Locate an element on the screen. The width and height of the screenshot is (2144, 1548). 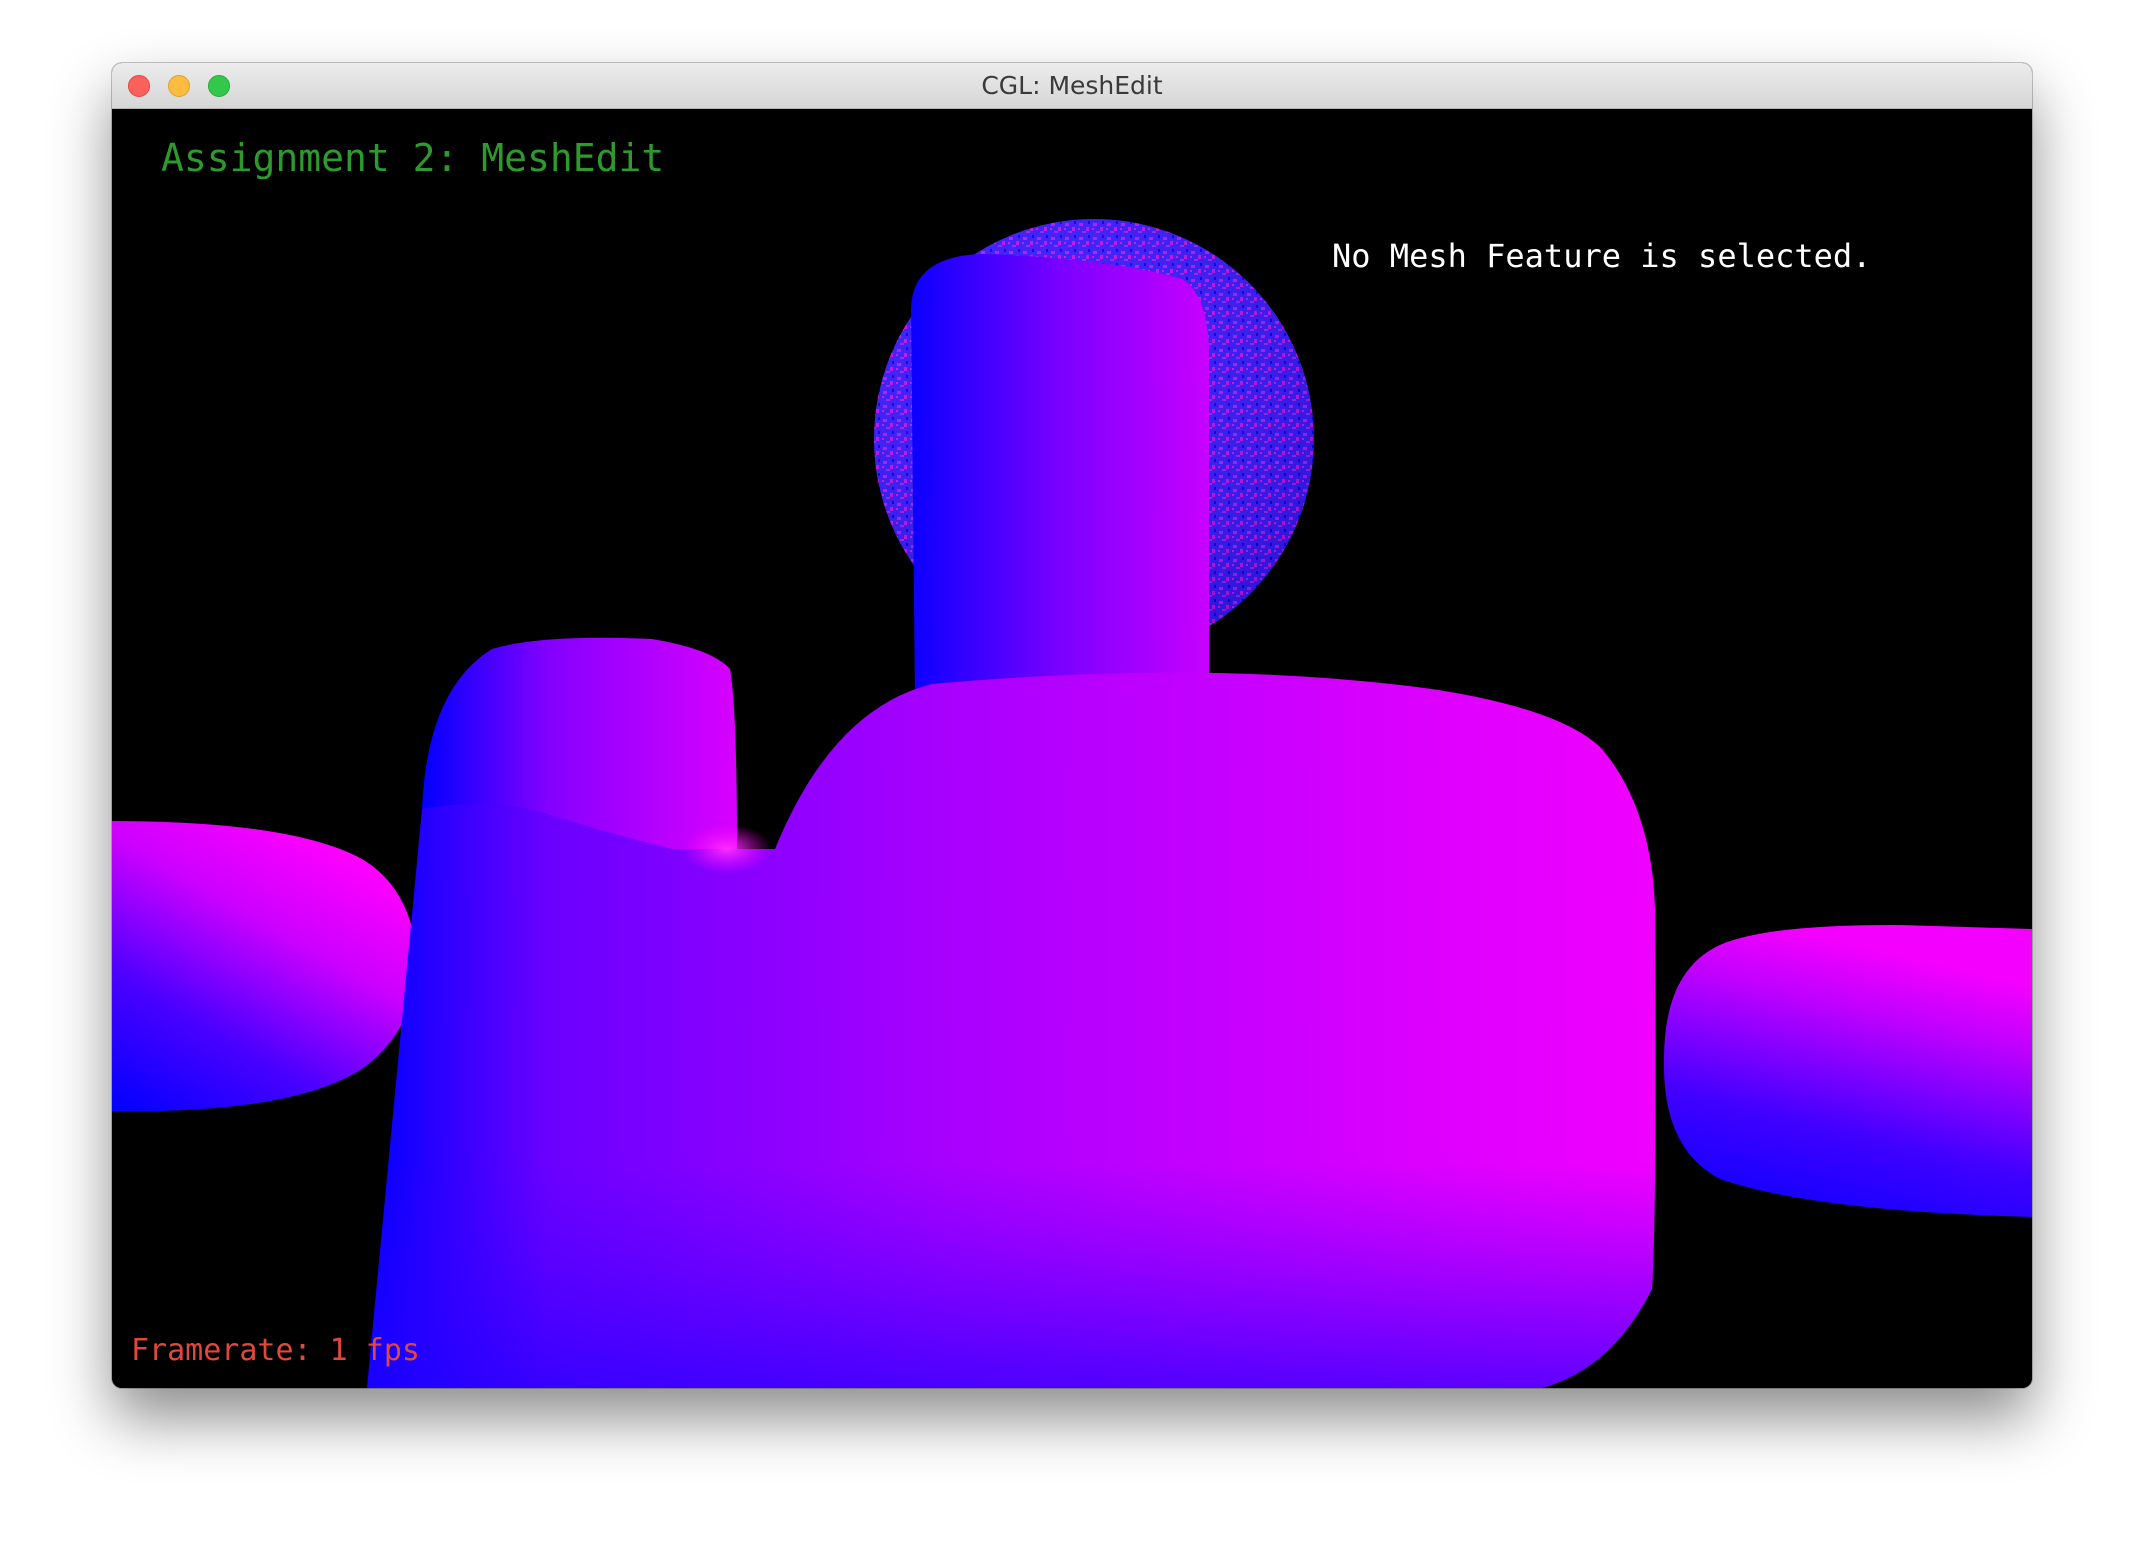
right-arm-mesh is located at coordinates (1847, 1070).